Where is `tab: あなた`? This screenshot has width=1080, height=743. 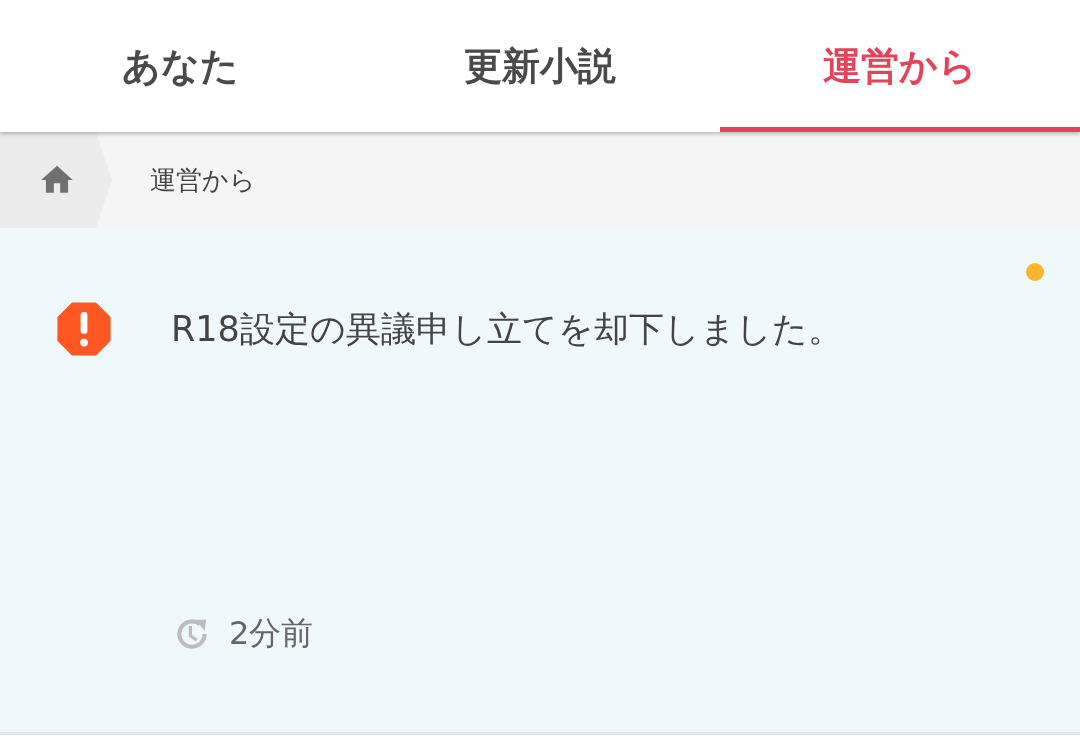 tab: あなた is located at coordinates (180, 66).